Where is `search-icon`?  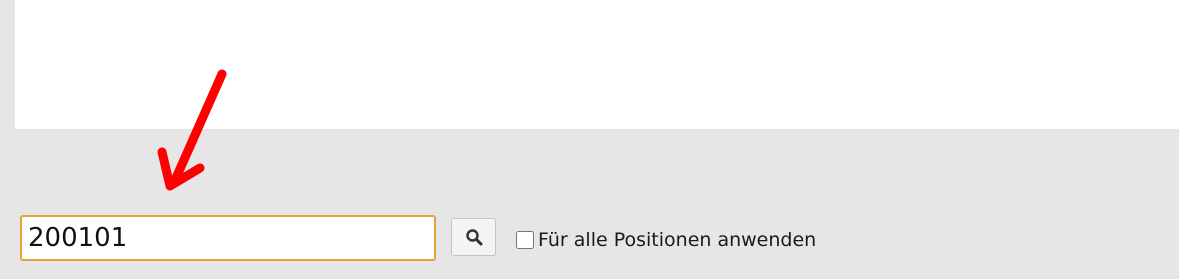
search-icon is located at coordinates (473, 237).